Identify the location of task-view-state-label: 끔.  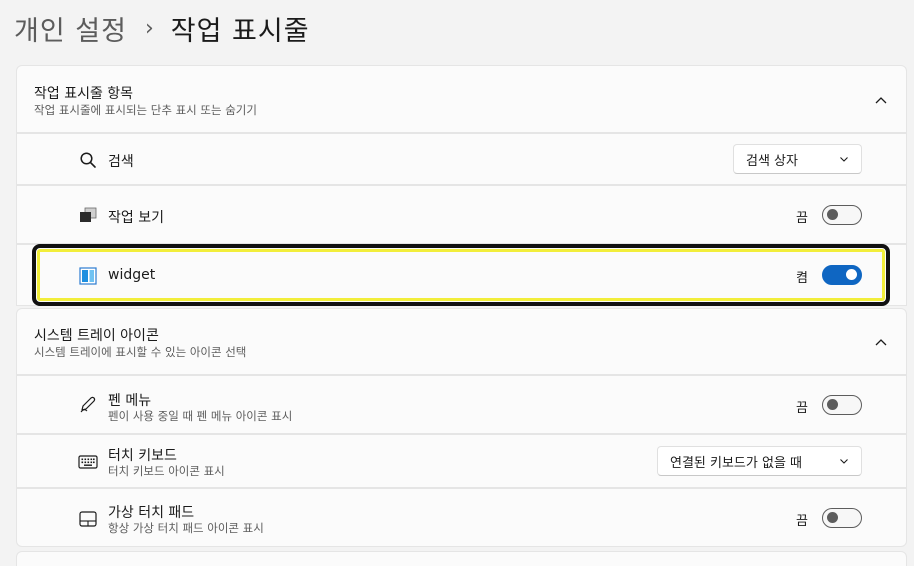
(802, 218).